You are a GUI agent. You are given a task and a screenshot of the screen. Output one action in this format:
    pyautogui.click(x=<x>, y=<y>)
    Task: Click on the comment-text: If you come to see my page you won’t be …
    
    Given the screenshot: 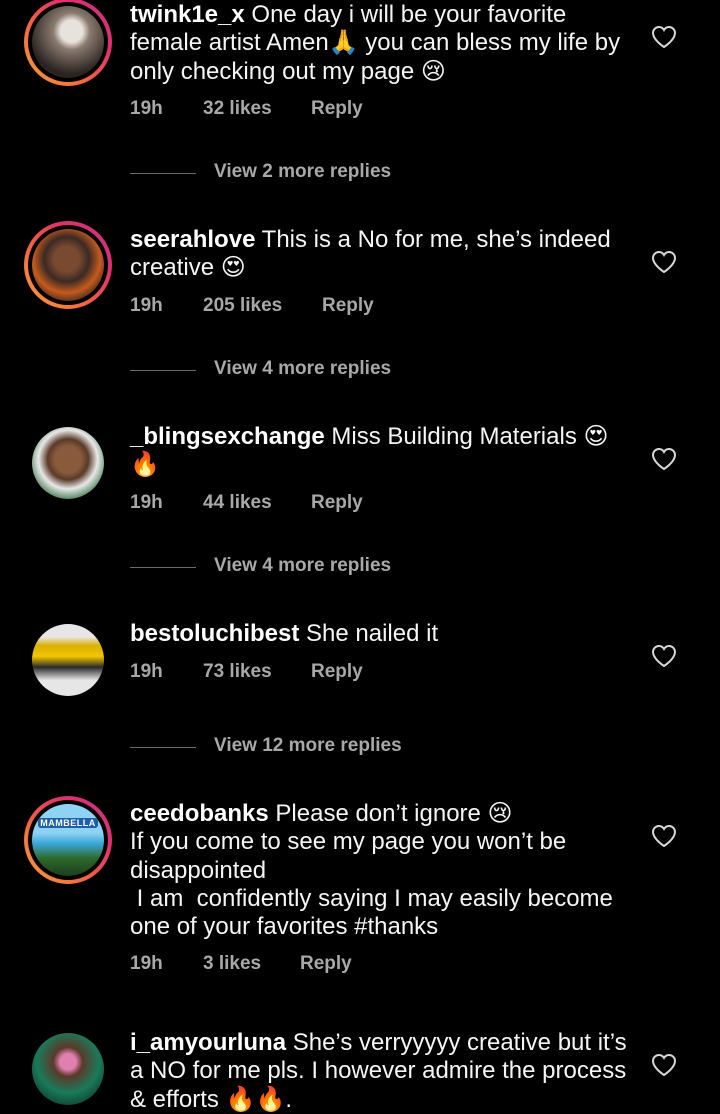 What is the action you would take?
    pyautogui.click(x=348, y=856)
    